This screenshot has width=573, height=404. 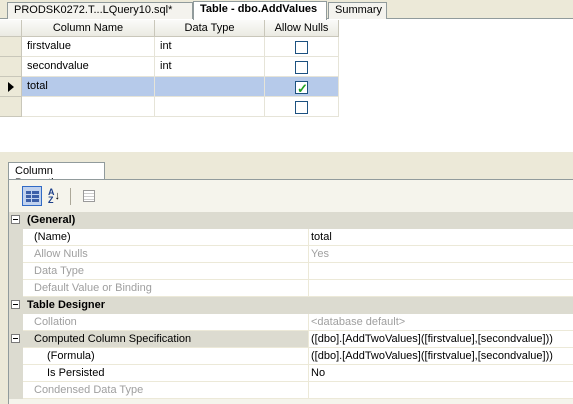 I want to click on column-name-cell, so click(x=88, y=107).